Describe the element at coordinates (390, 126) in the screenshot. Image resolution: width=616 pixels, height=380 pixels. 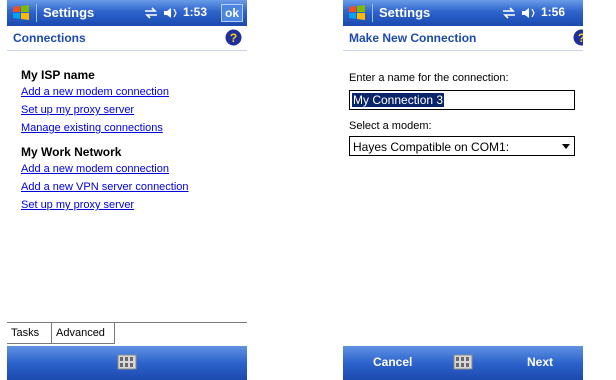
I see `modem-label: Select a modem:` at that location.